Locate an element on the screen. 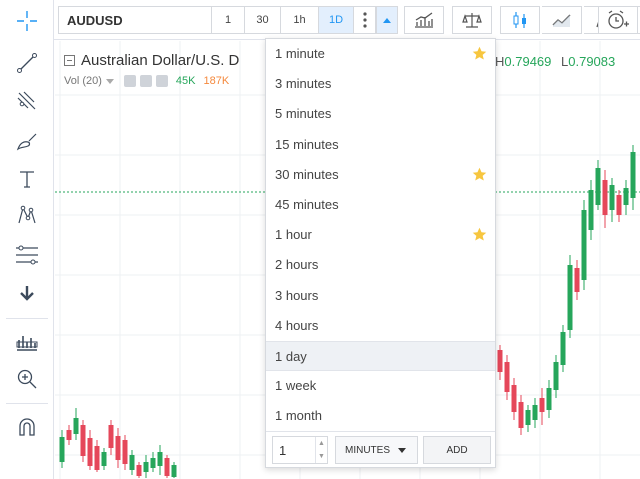  prediction-icon is located at coordinates (27, 255).